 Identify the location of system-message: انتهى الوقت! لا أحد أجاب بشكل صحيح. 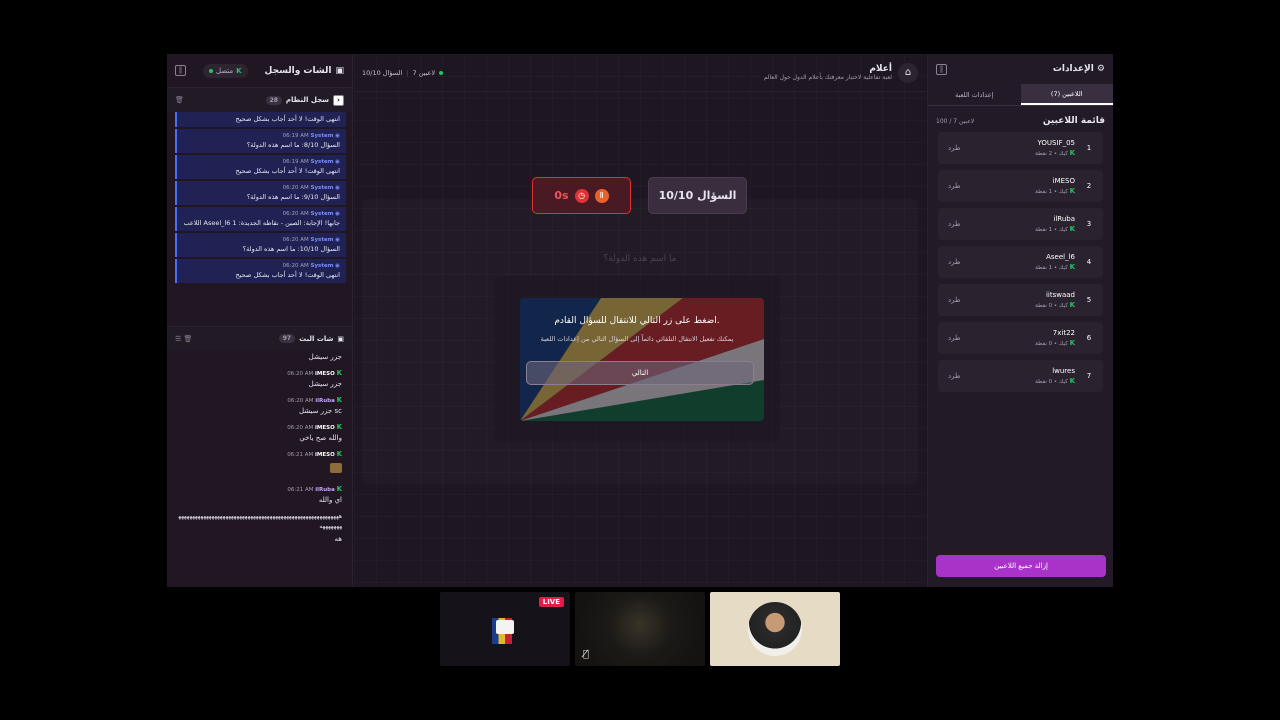
(260, 119).